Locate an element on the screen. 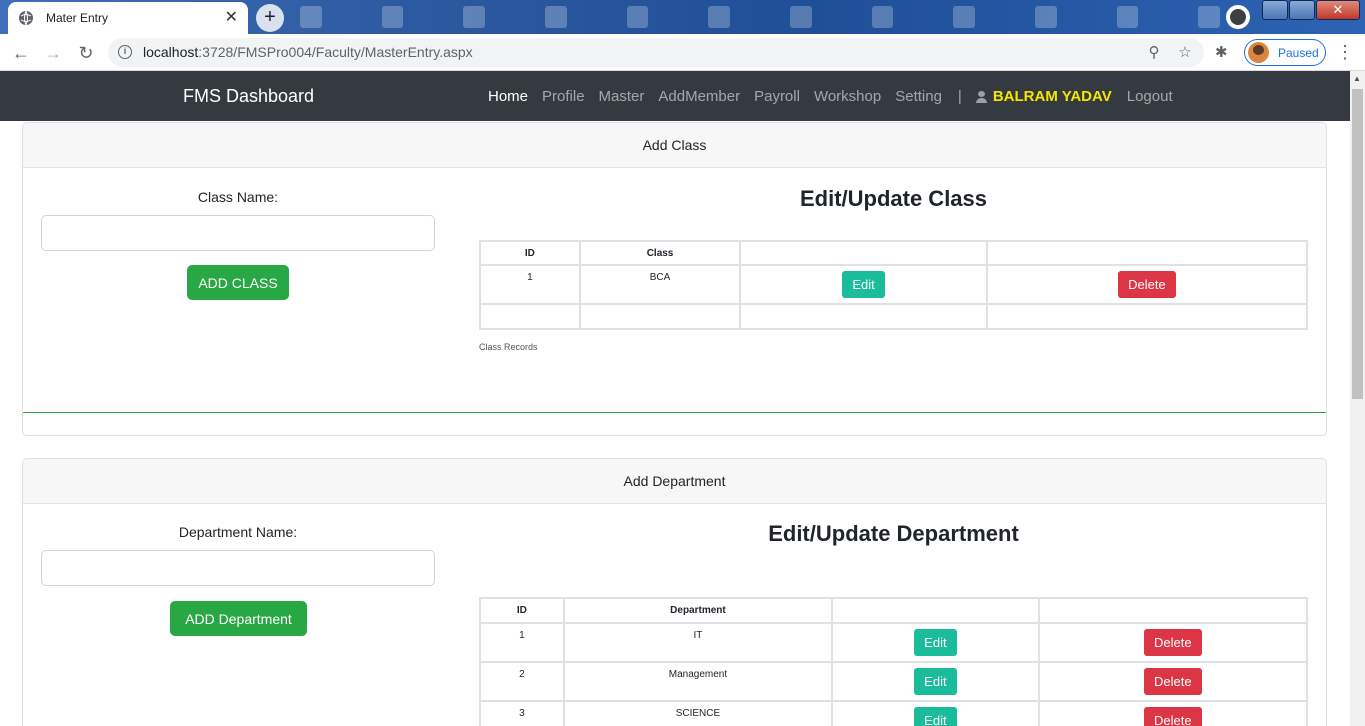 This screenshot has width=1365, height=726. dept-col-edit is located at coordinates (935, 610).